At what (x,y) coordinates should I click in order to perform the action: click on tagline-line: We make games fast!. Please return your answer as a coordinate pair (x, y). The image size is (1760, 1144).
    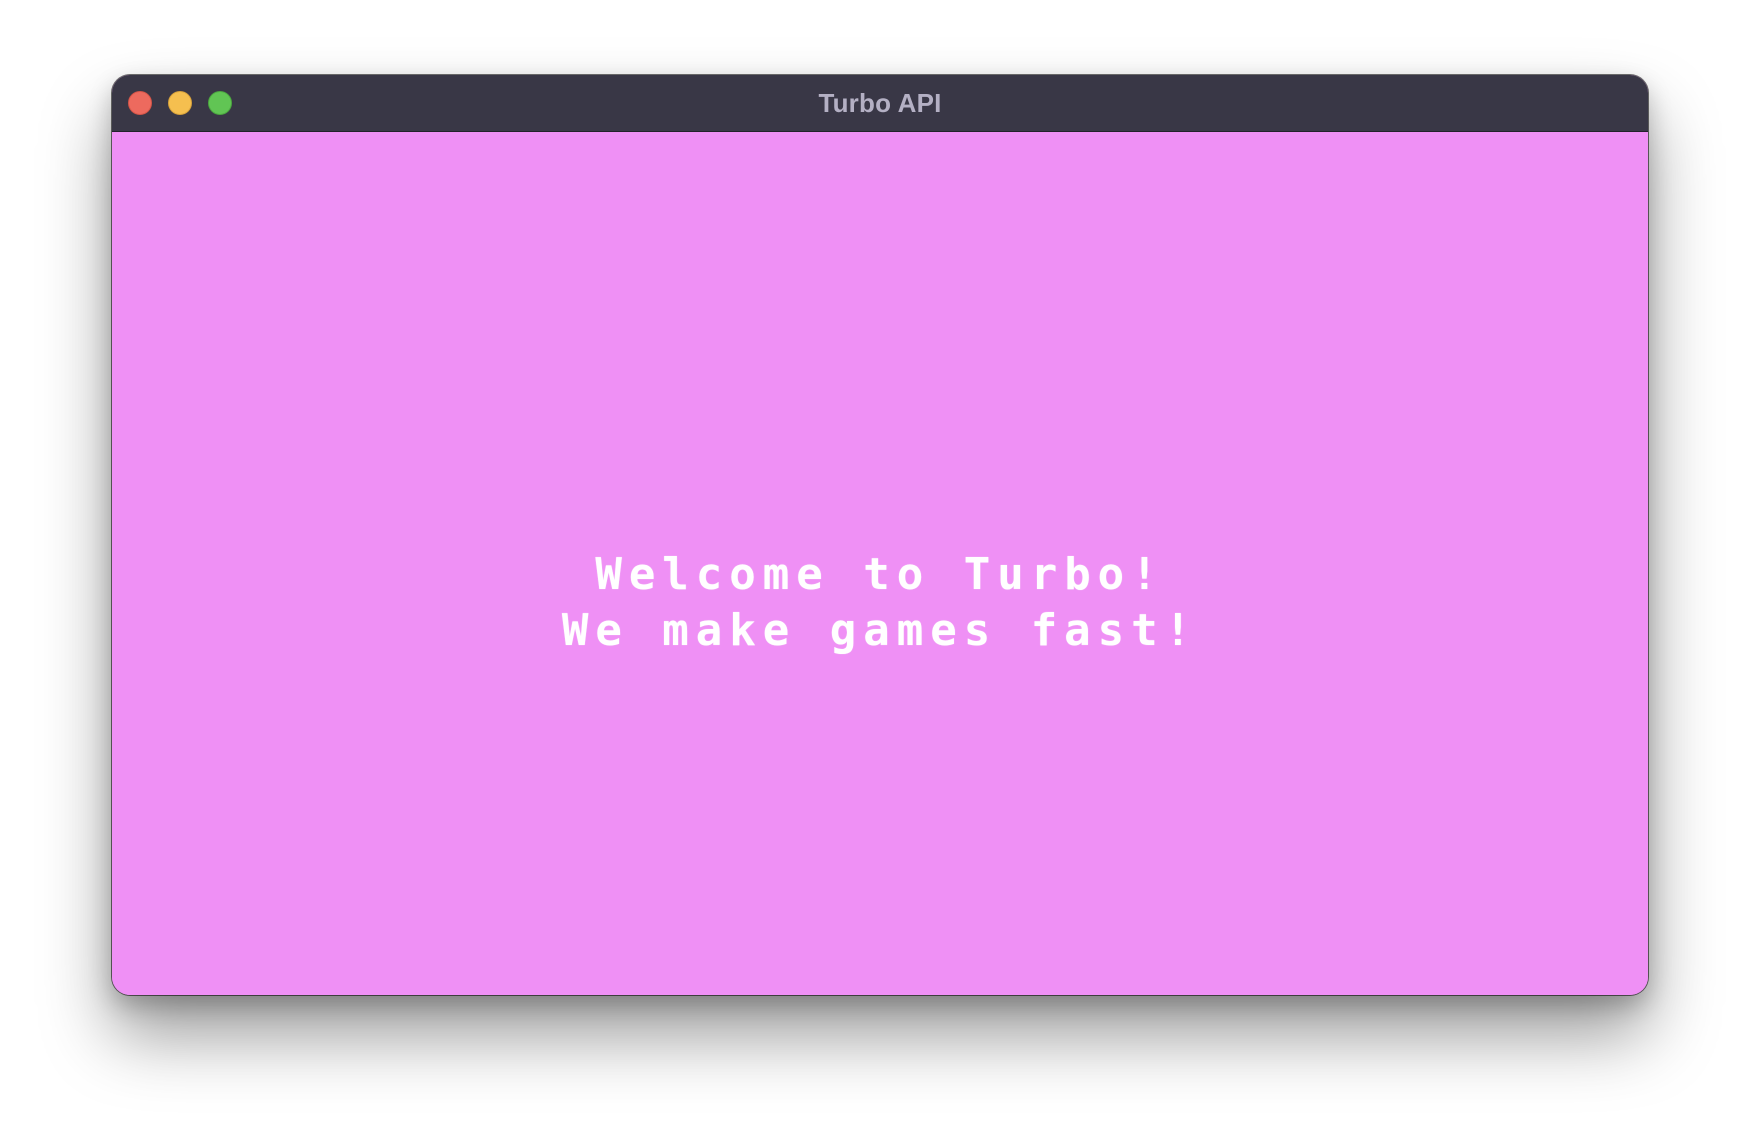
    Looking at the image, I should click on (880, 630).